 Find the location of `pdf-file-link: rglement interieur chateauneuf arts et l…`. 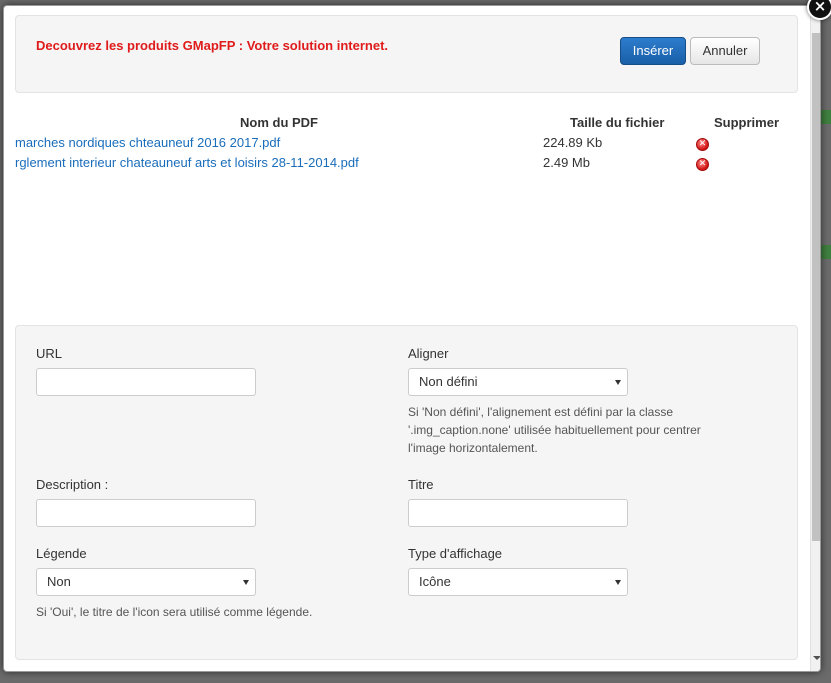

pdf-file-link: rglement interieur chateauneuf arts et l… is located at coordinates (187, 162).